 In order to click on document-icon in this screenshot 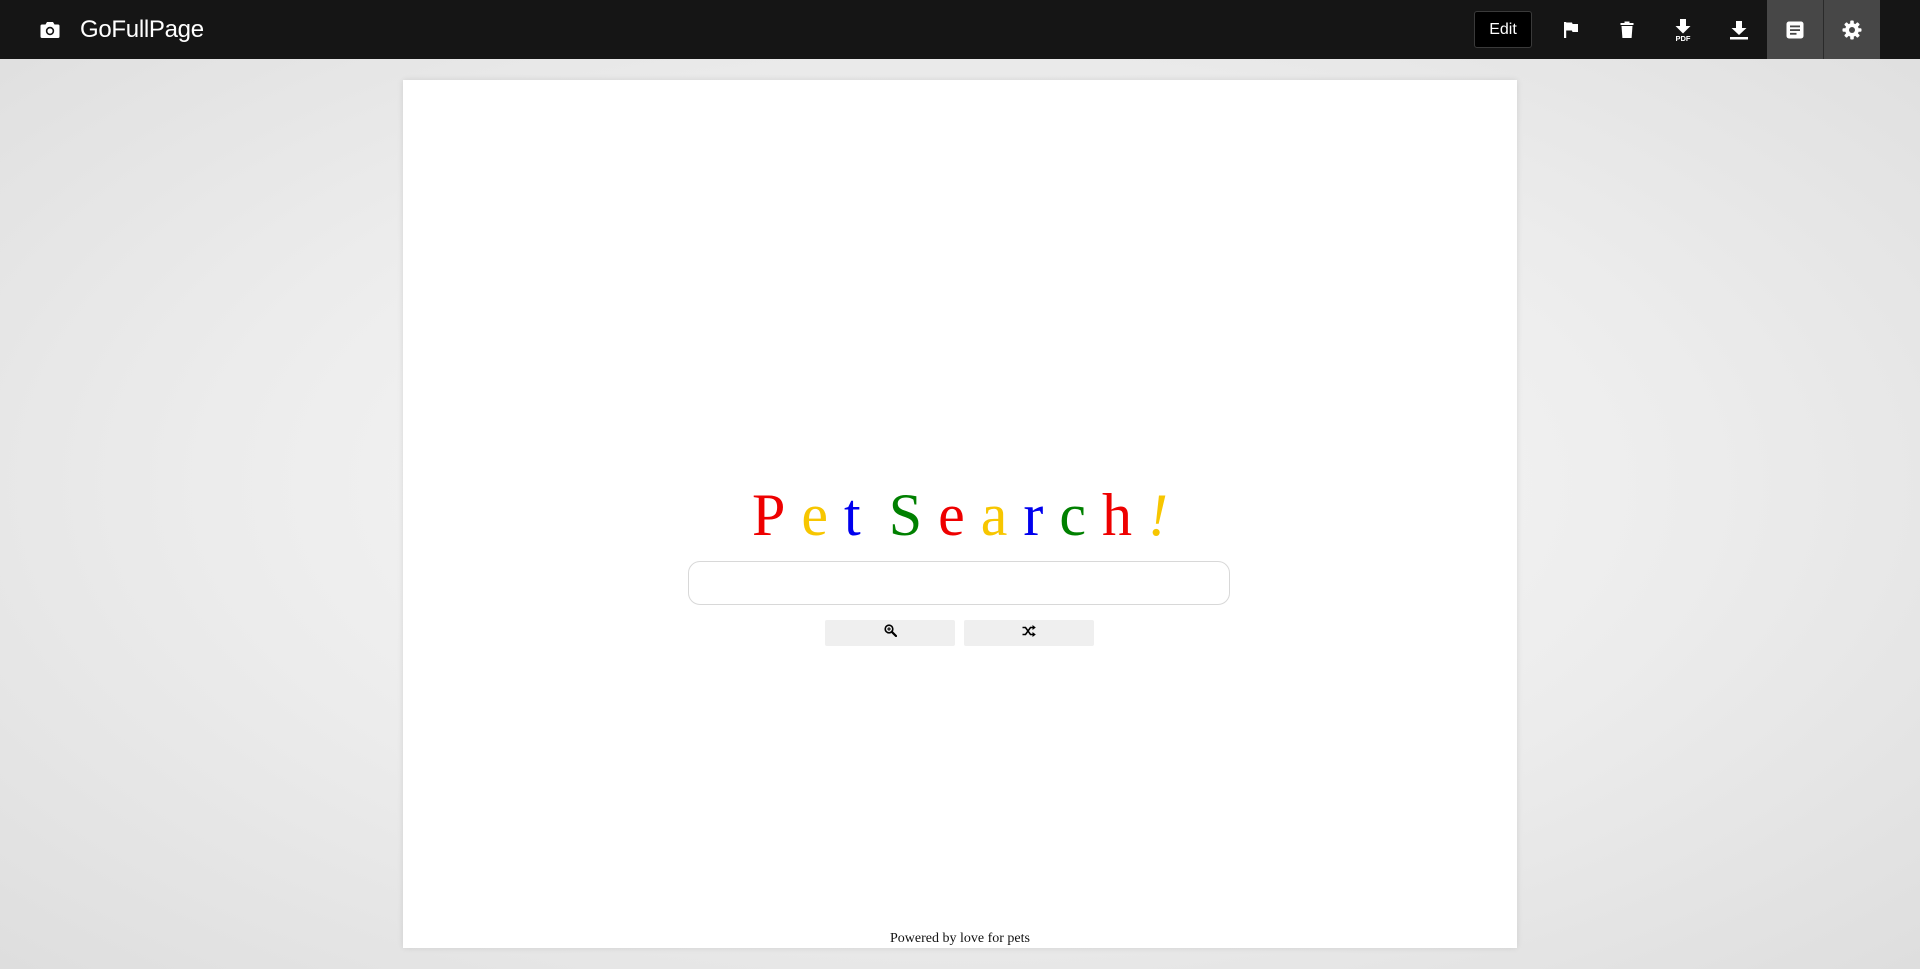, I will do `click(1795, 30)`.